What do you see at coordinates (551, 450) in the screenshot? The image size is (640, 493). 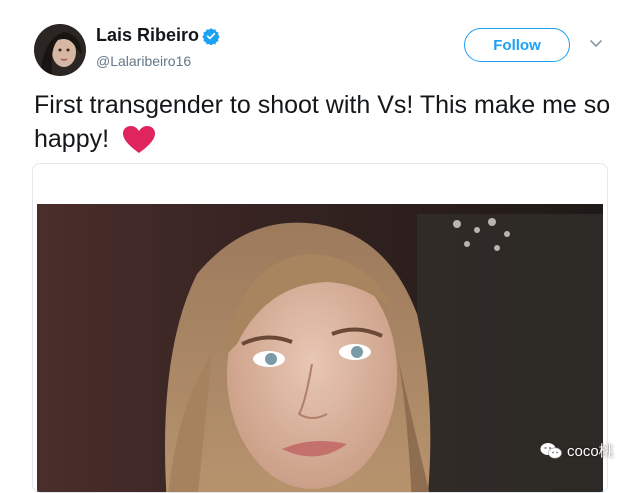 I see `wechat-icon` at bounding box center [551, 450].